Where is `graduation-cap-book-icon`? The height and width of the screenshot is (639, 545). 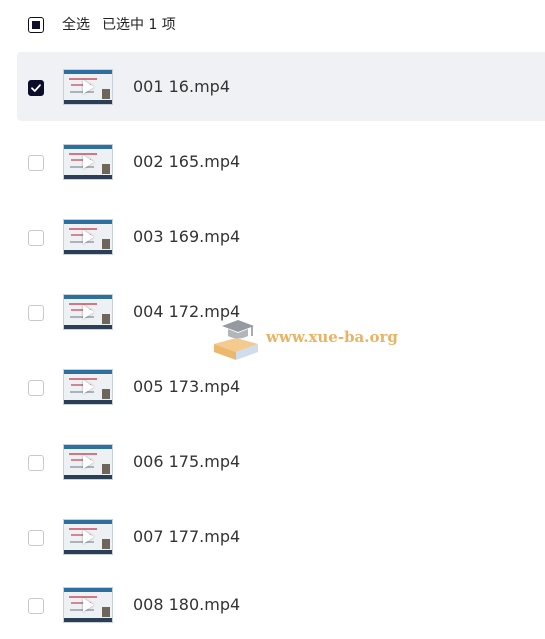 graduation-cap-book-icon is located at coordinates (236, 340).